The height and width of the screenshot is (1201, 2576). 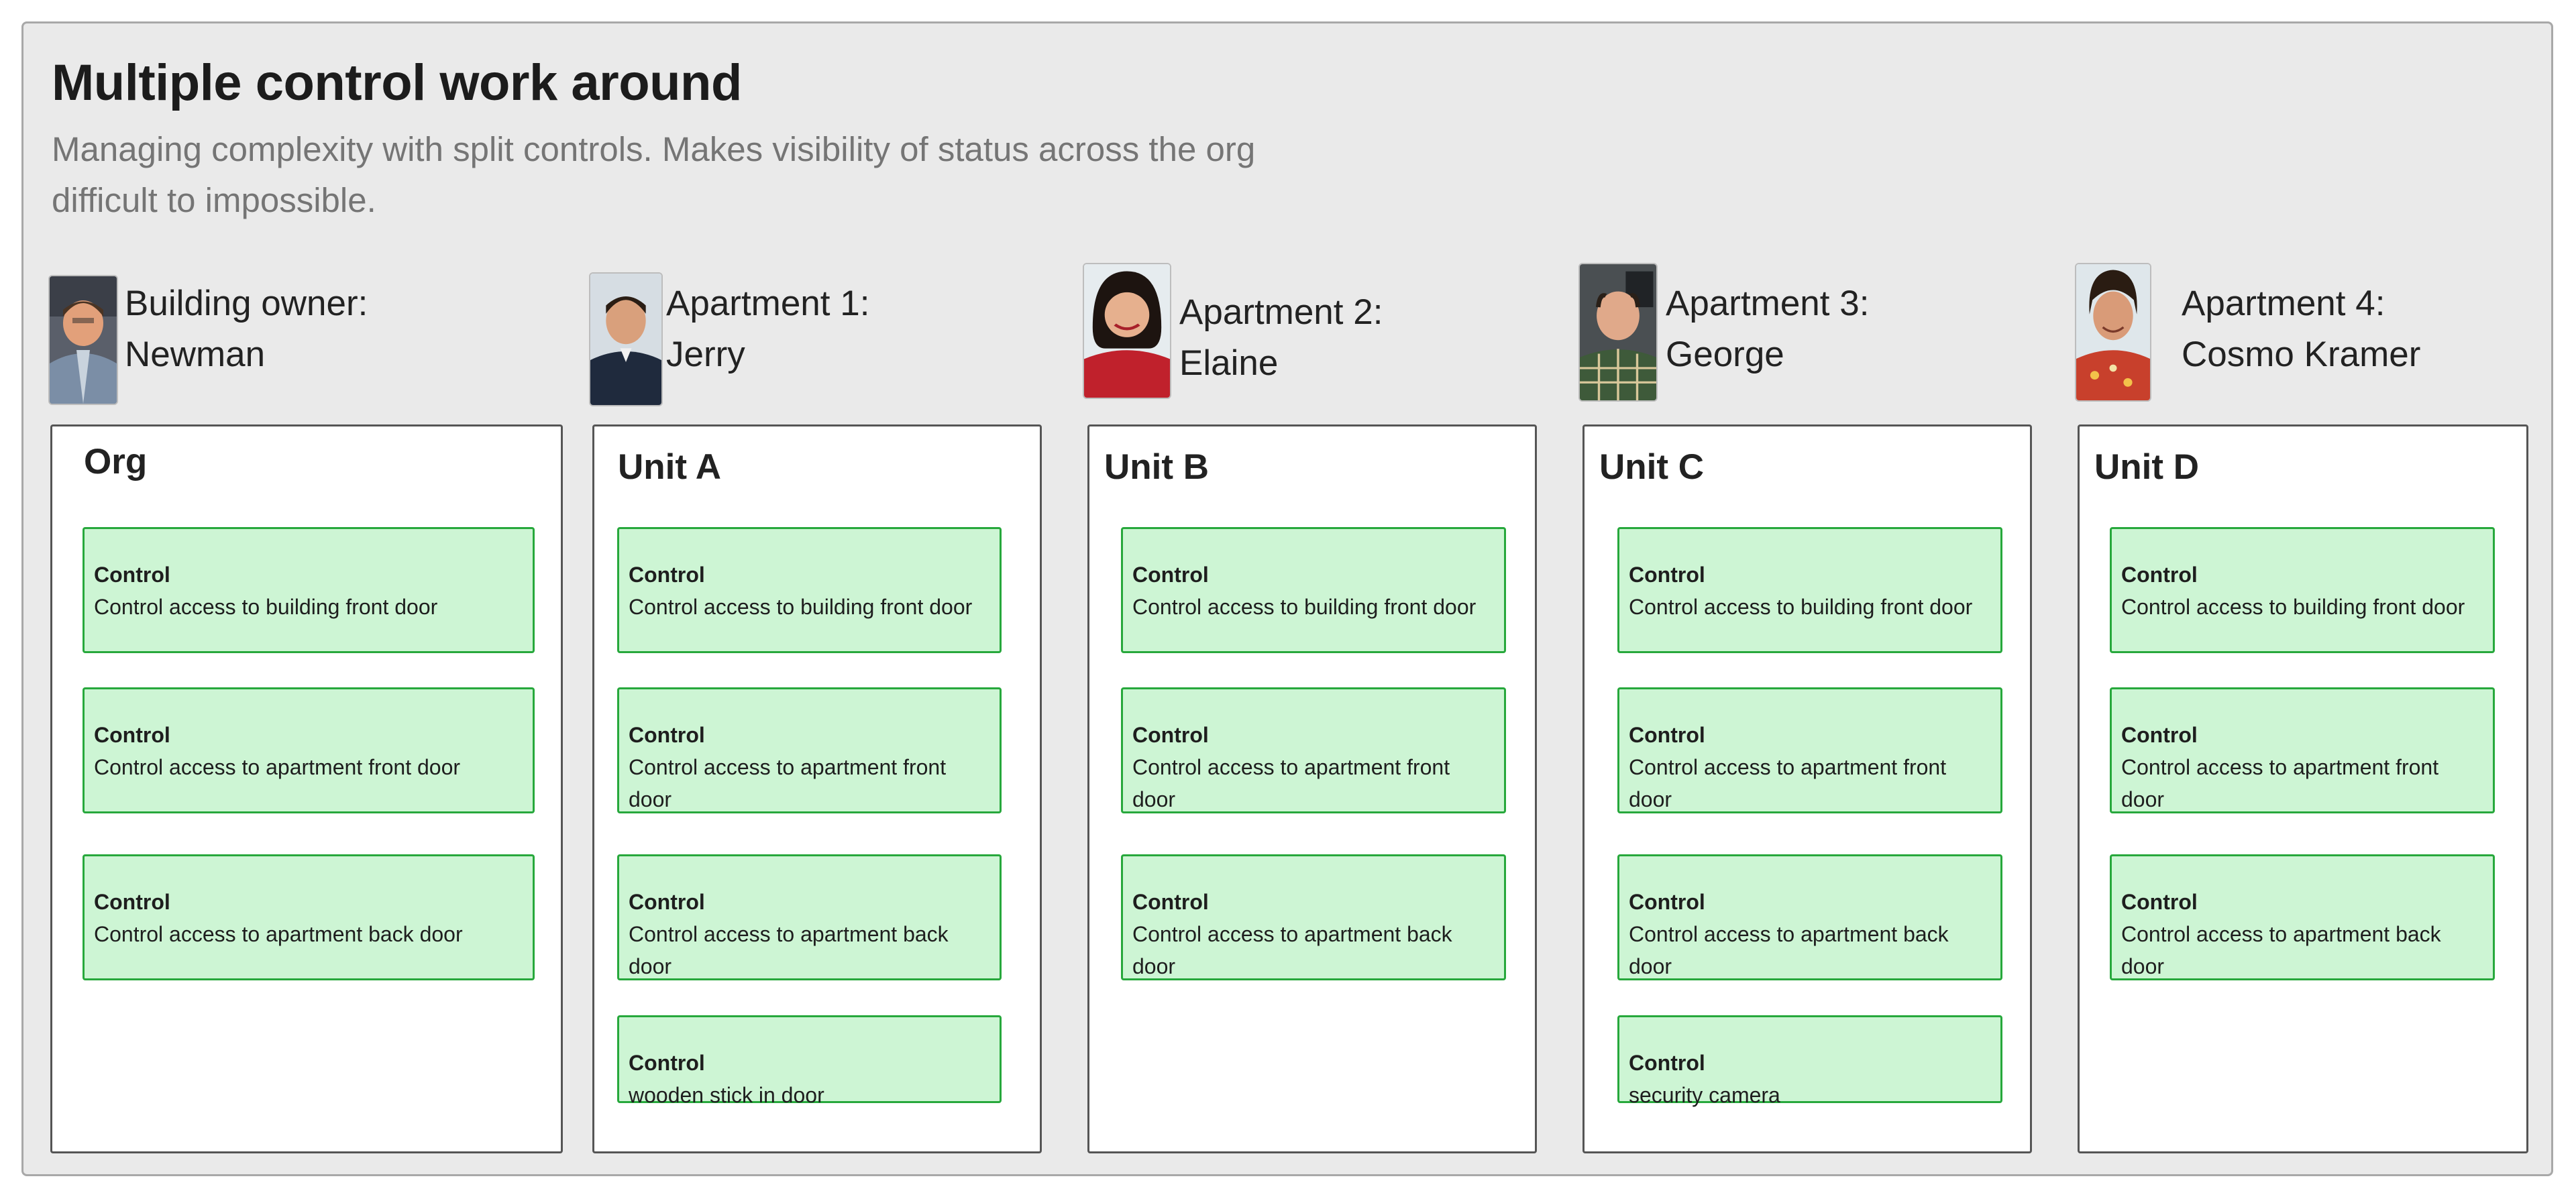 I want to click on unit-title: Unit A, so click(x=670, y=467).